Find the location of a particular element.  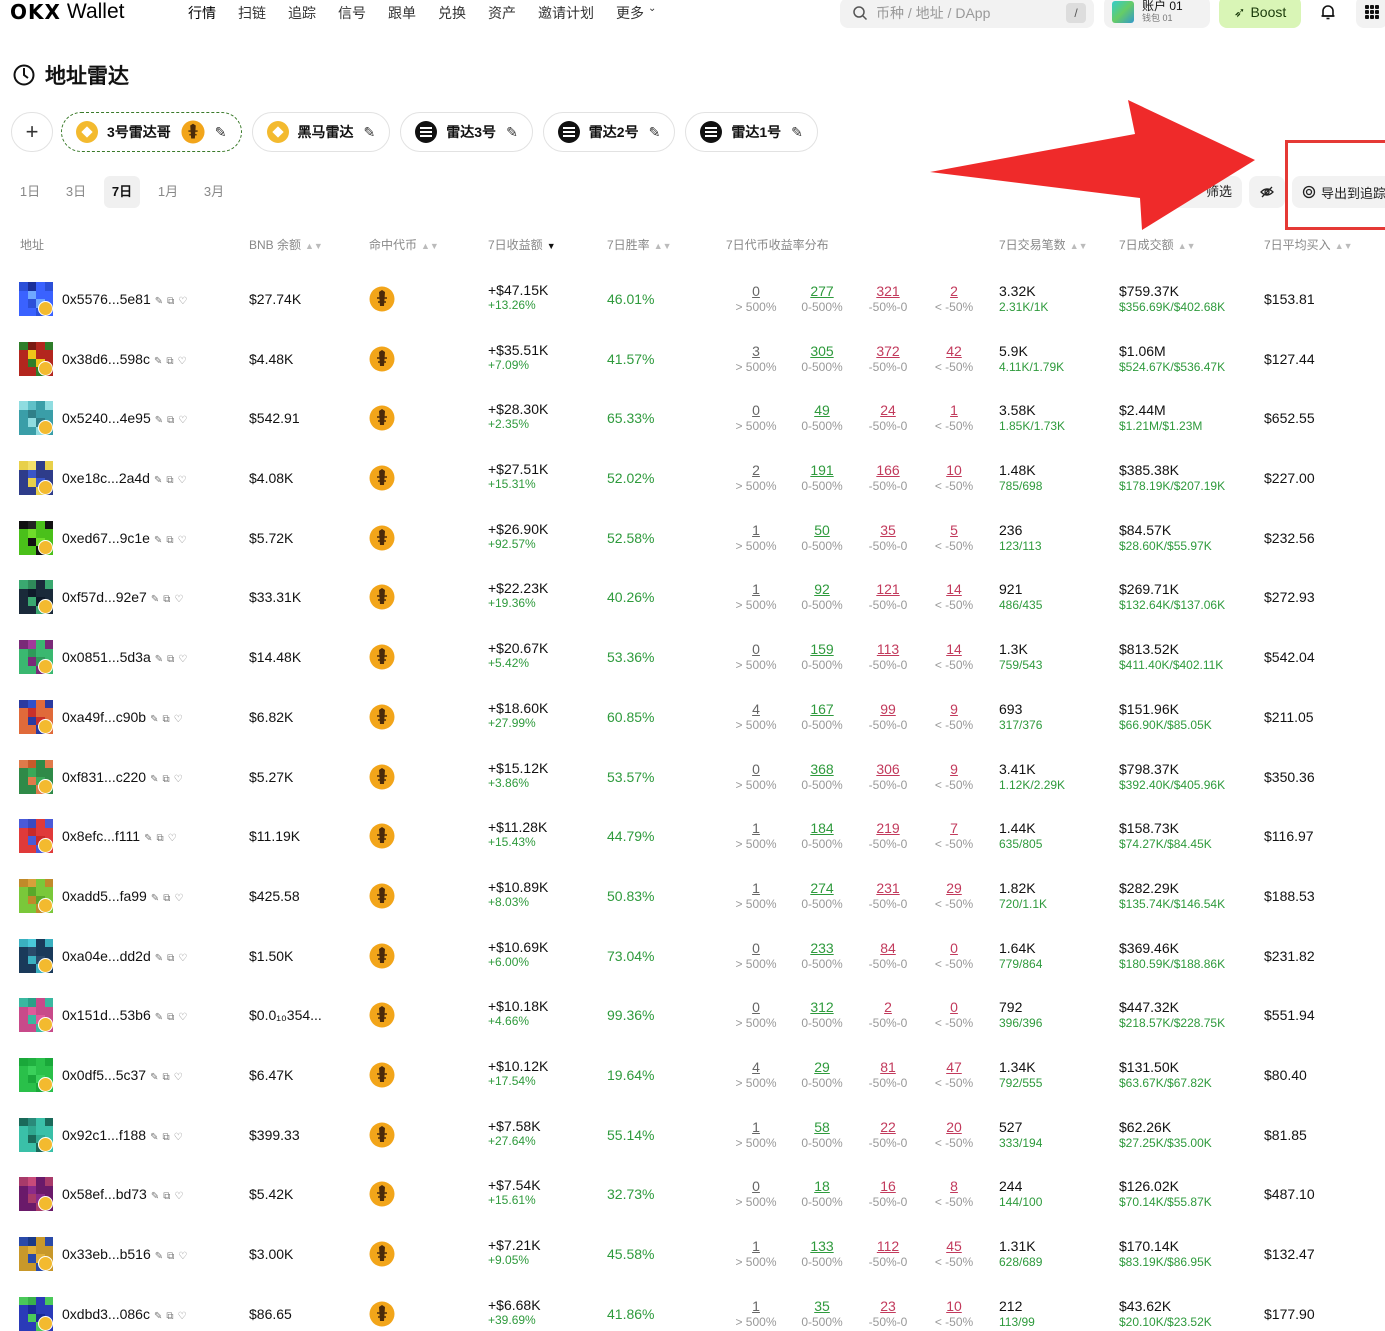

bucket-count: 10 is located at coordinates (954, 1306).